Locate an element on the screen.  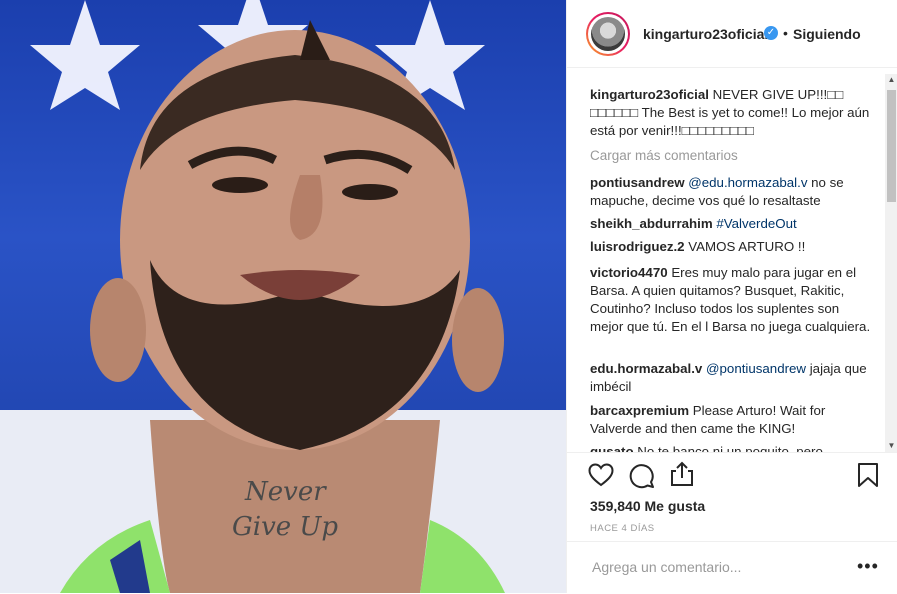
verified-badge-icon: ✓ is located at coordinates (771, 33).